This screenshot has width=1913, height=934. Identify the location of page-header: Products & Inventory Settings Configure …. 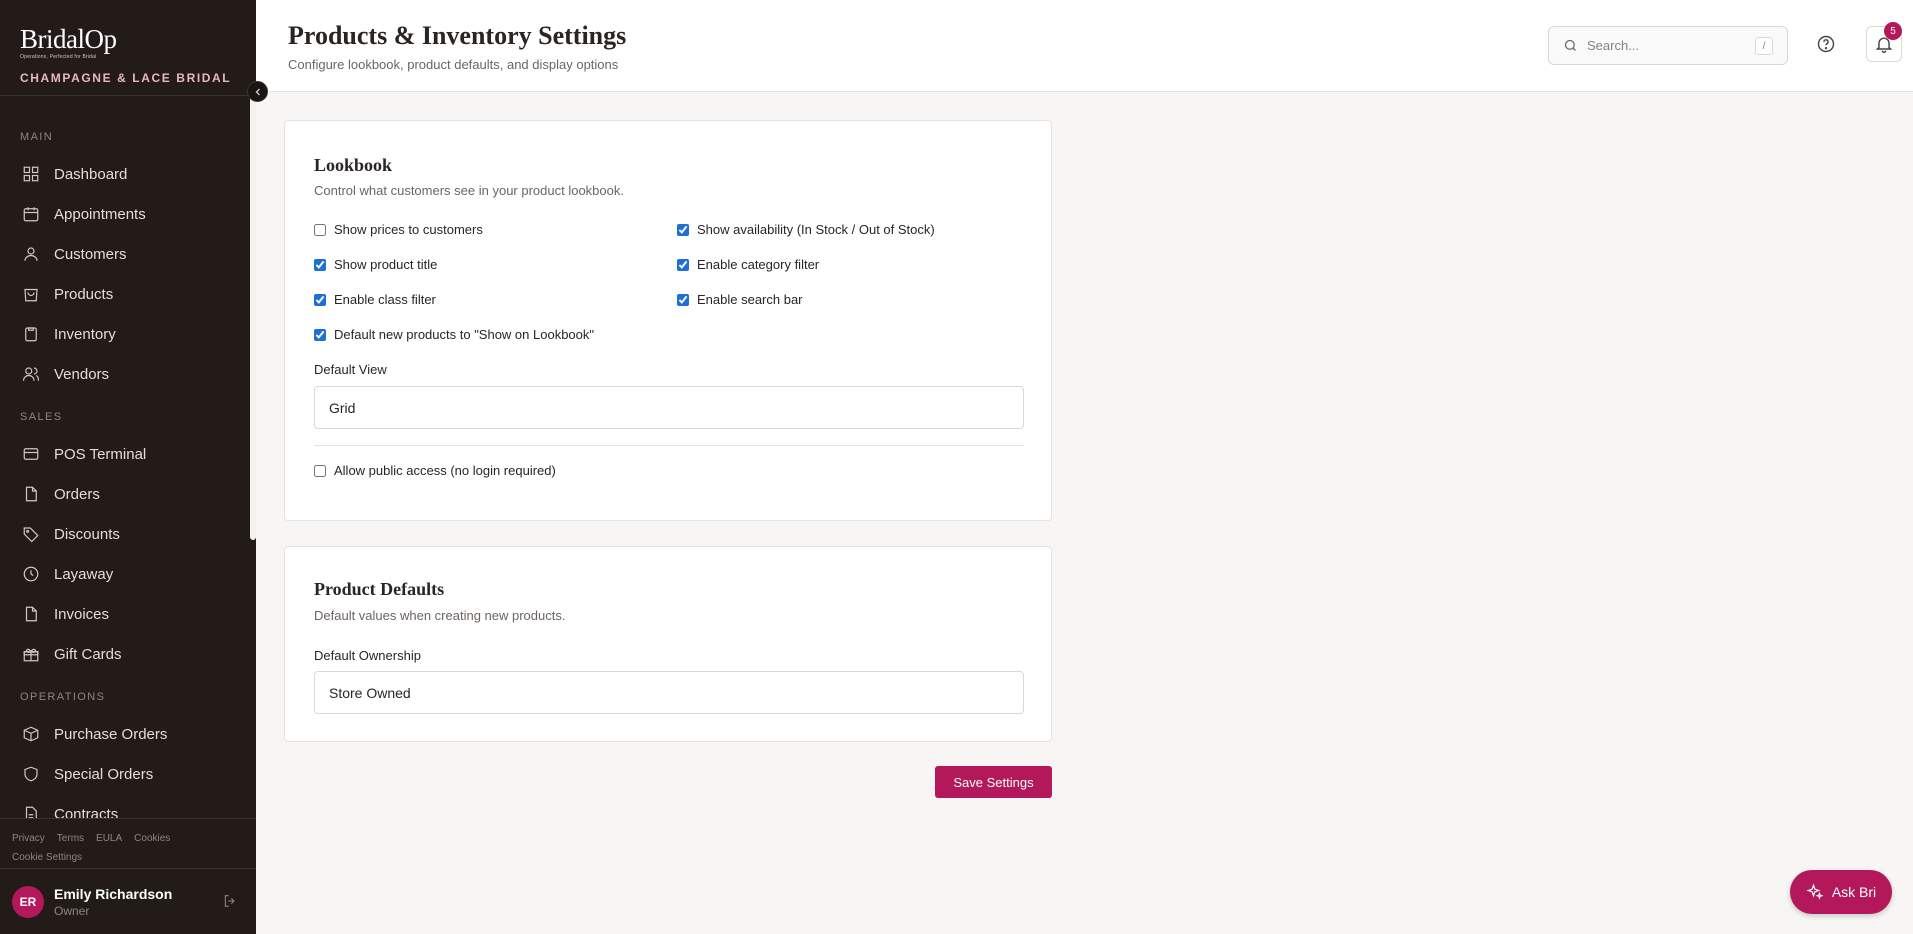
(1084, 46).